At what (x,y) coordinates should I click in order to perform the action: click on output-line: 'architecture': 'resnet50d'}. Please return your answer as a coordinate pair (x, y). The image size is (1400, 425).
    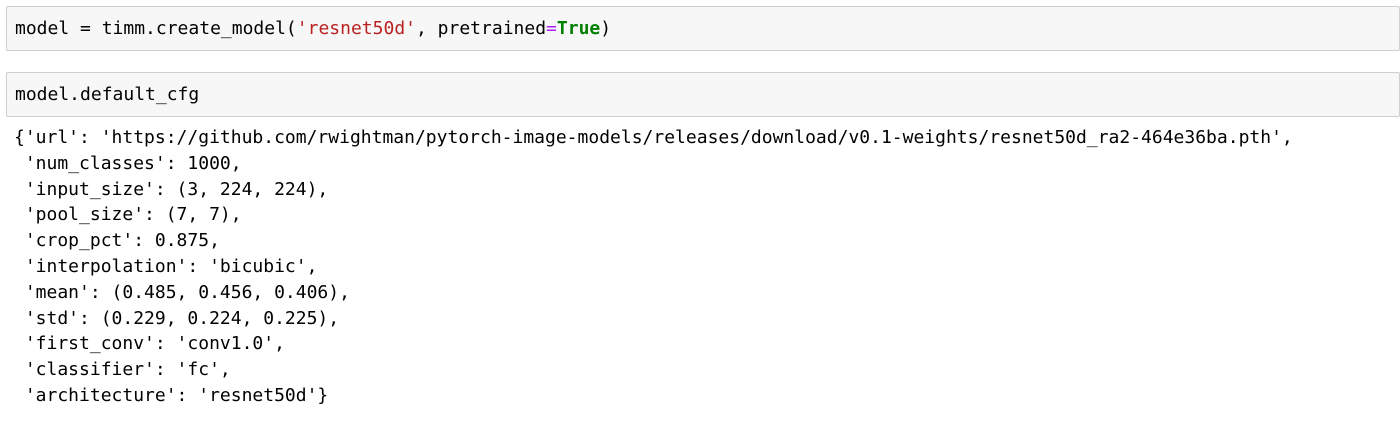
    Looking at the image, I should click on (171, 395).